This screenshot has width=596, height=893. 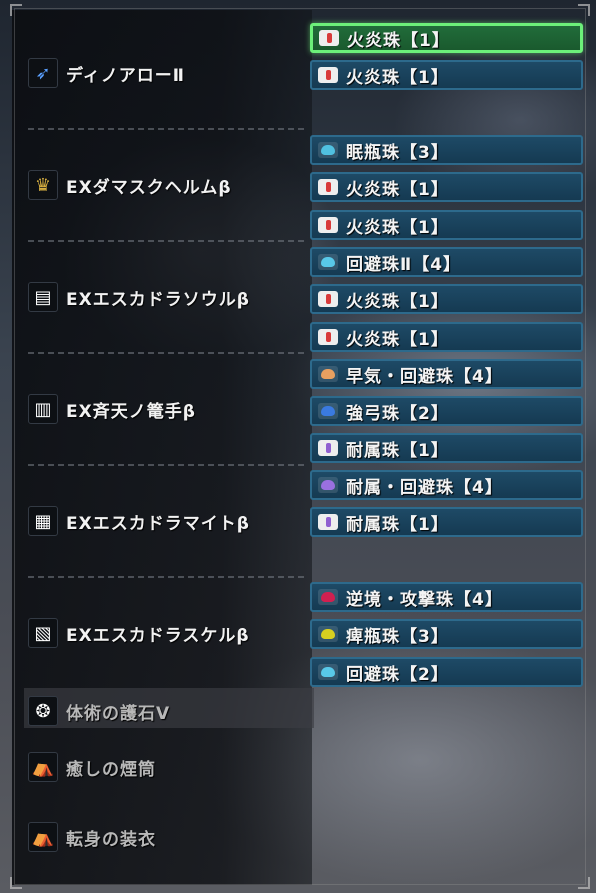 I want to click on decoration-slot: 眠瓶珠【3】, so click(x=446, y=150).